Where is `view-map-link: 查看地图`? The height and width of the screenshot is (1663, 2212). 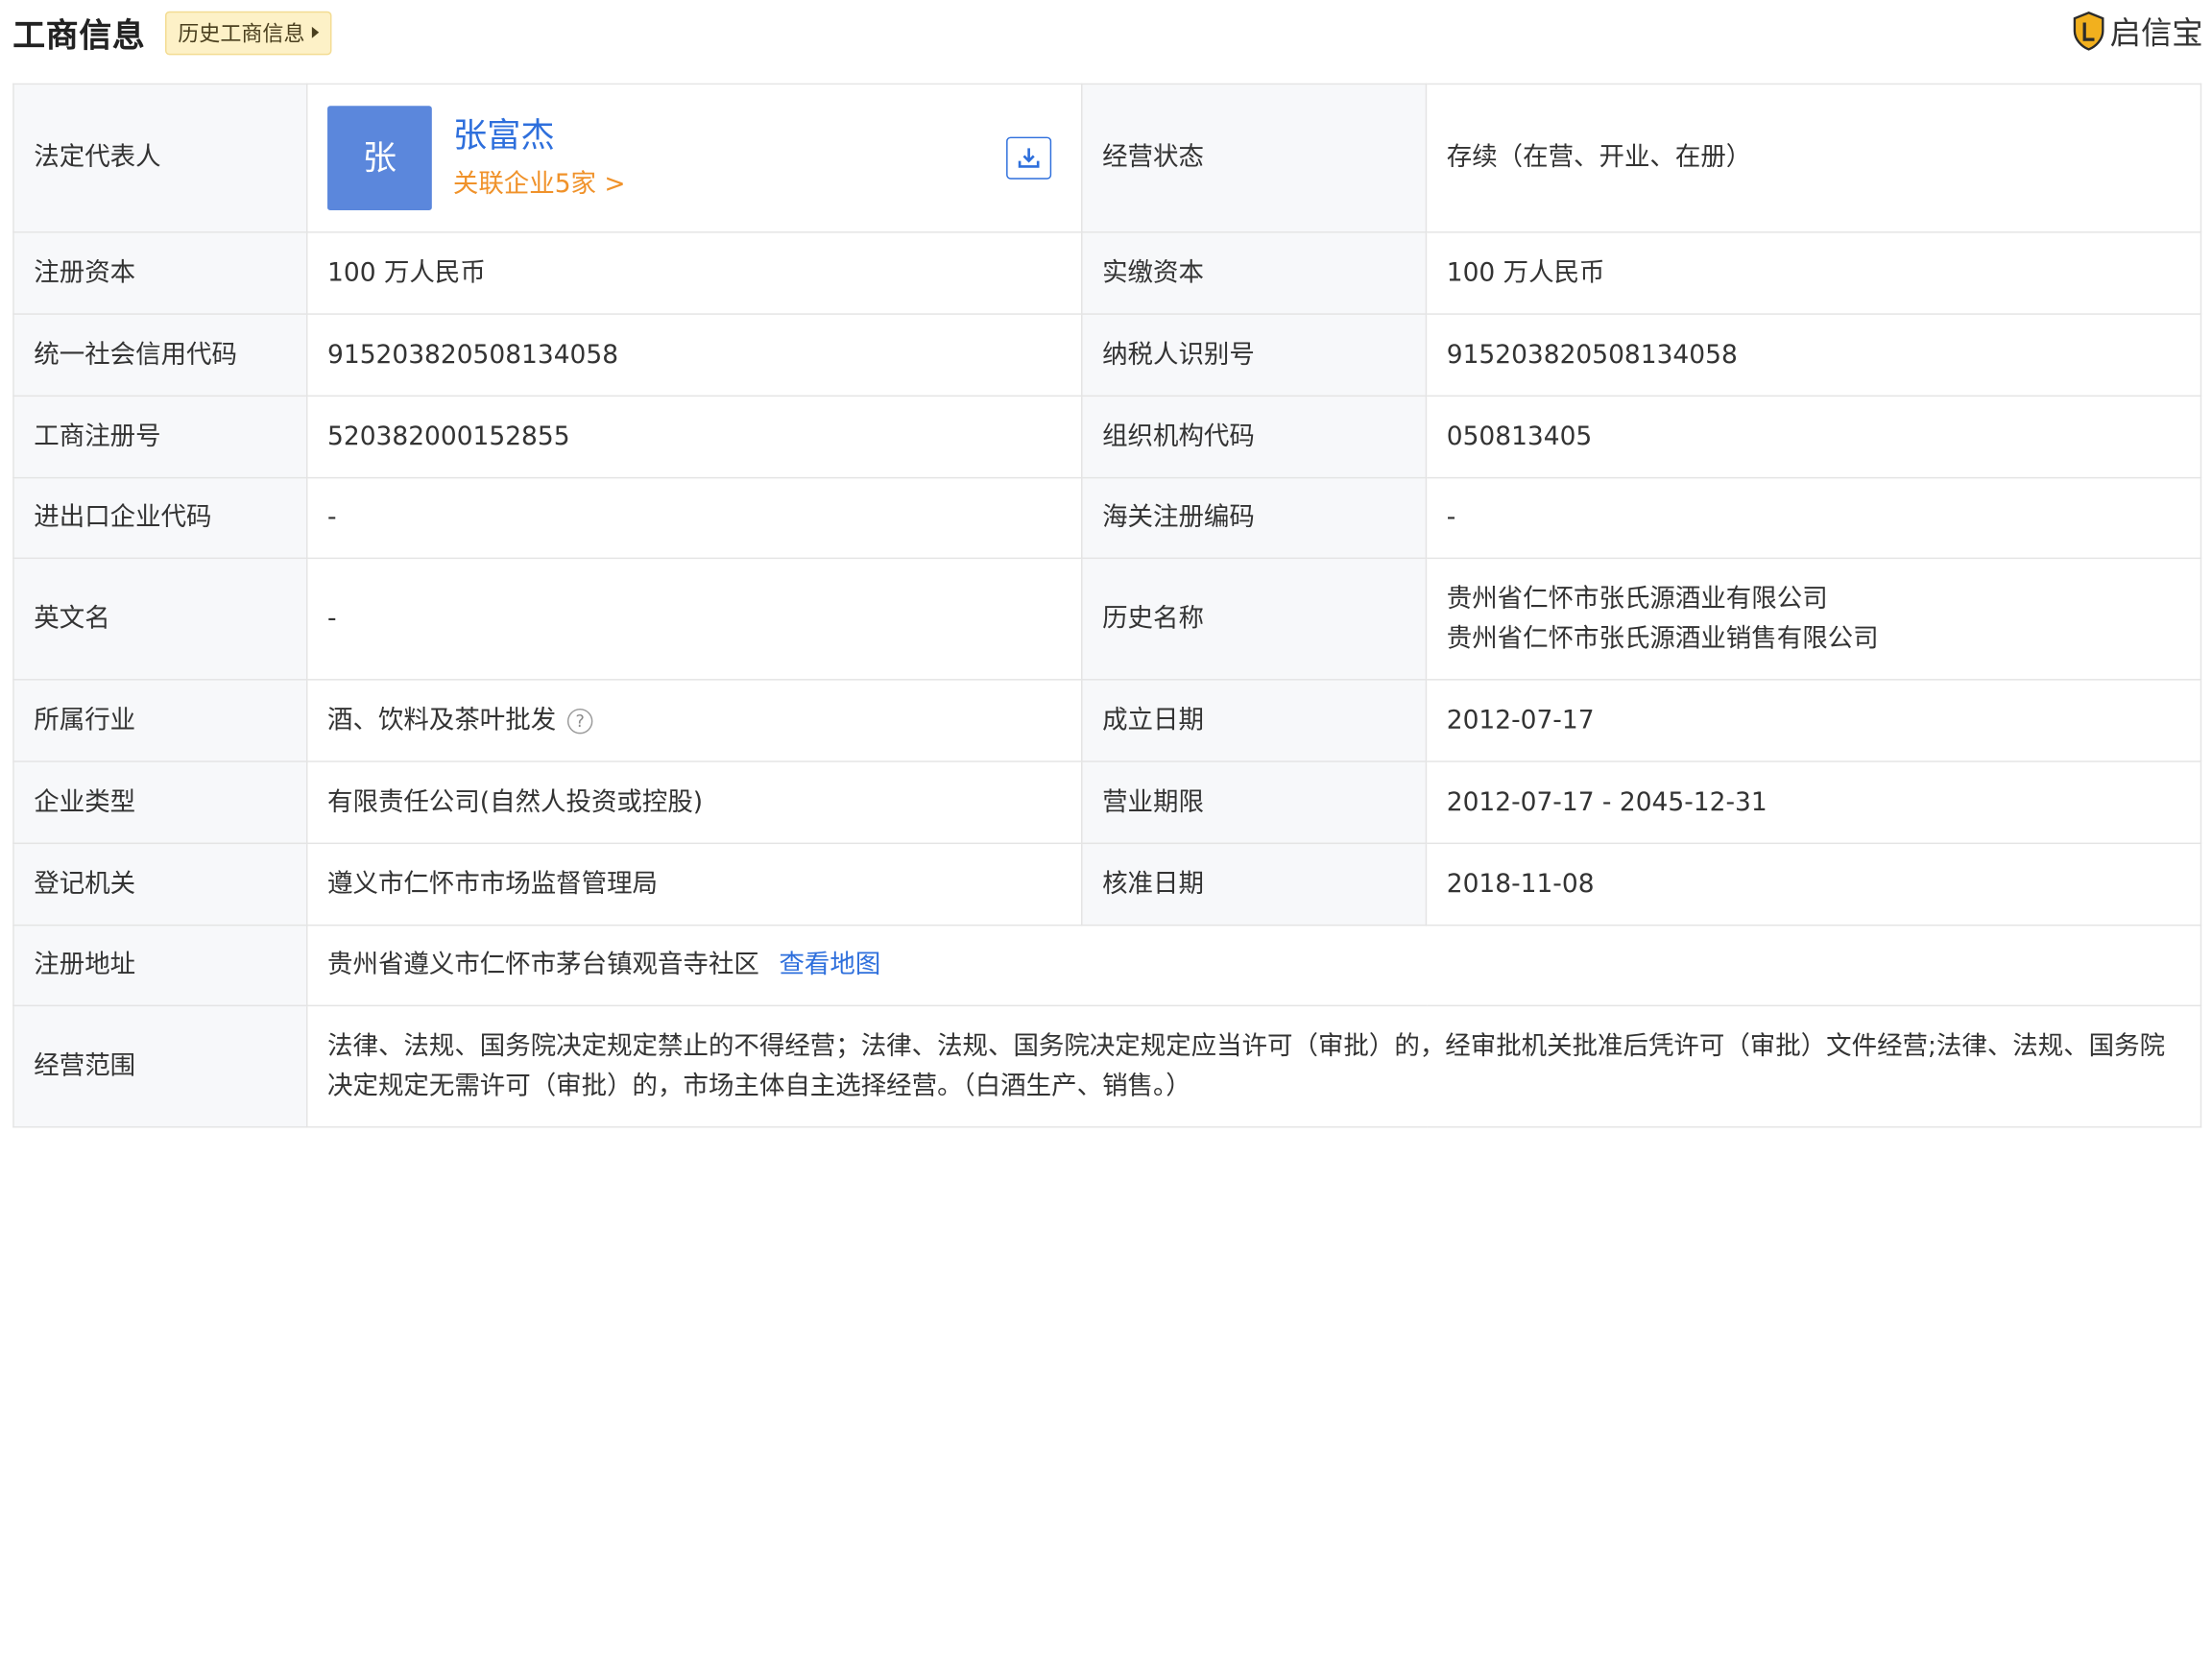
view-map-link: 查看地图 is located at coordinates (829, 964).